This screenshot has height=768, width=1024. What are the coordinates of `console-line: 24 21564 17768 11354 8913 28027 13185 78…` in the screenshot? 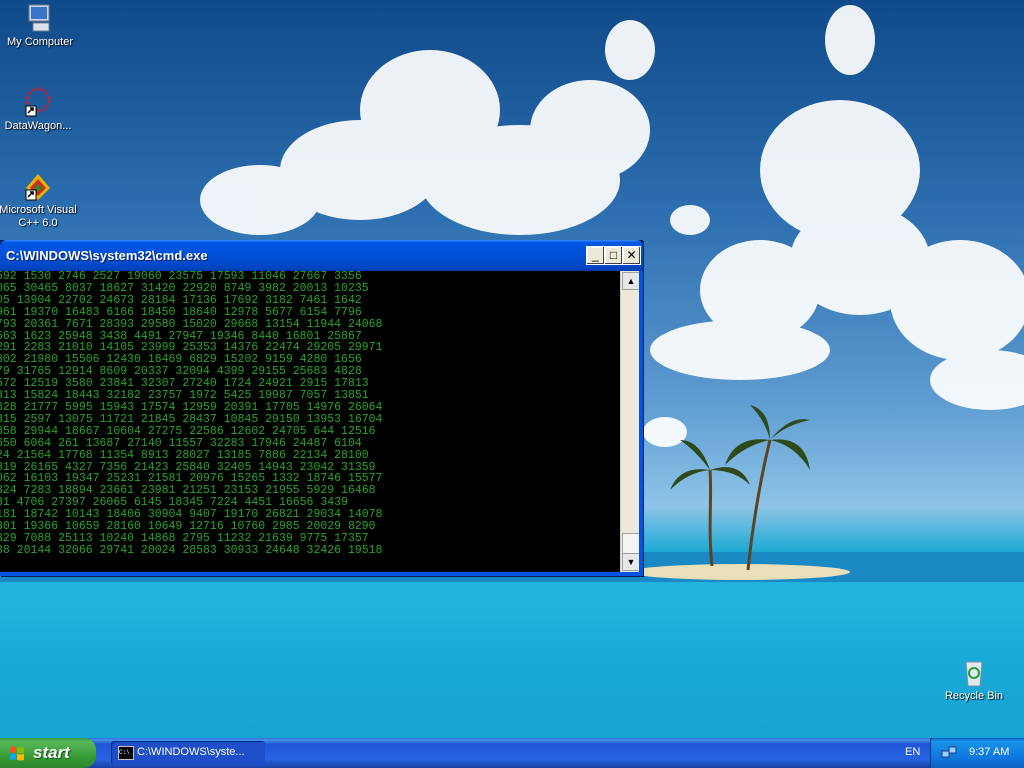 It's located at (184, 455).